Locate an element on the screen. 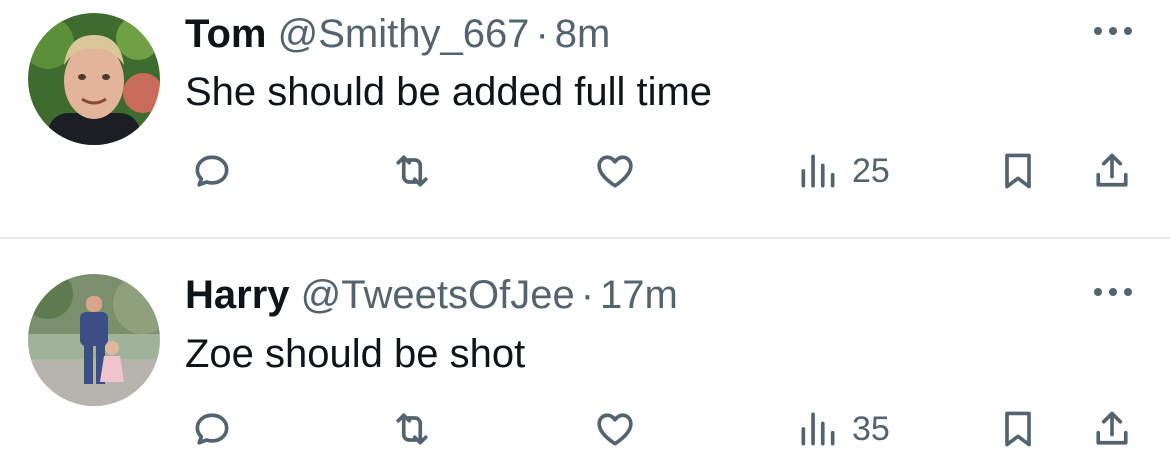 The height and width of the screenshot is (454, 1170). display-name: Harry is located at coordinates (237, 295).